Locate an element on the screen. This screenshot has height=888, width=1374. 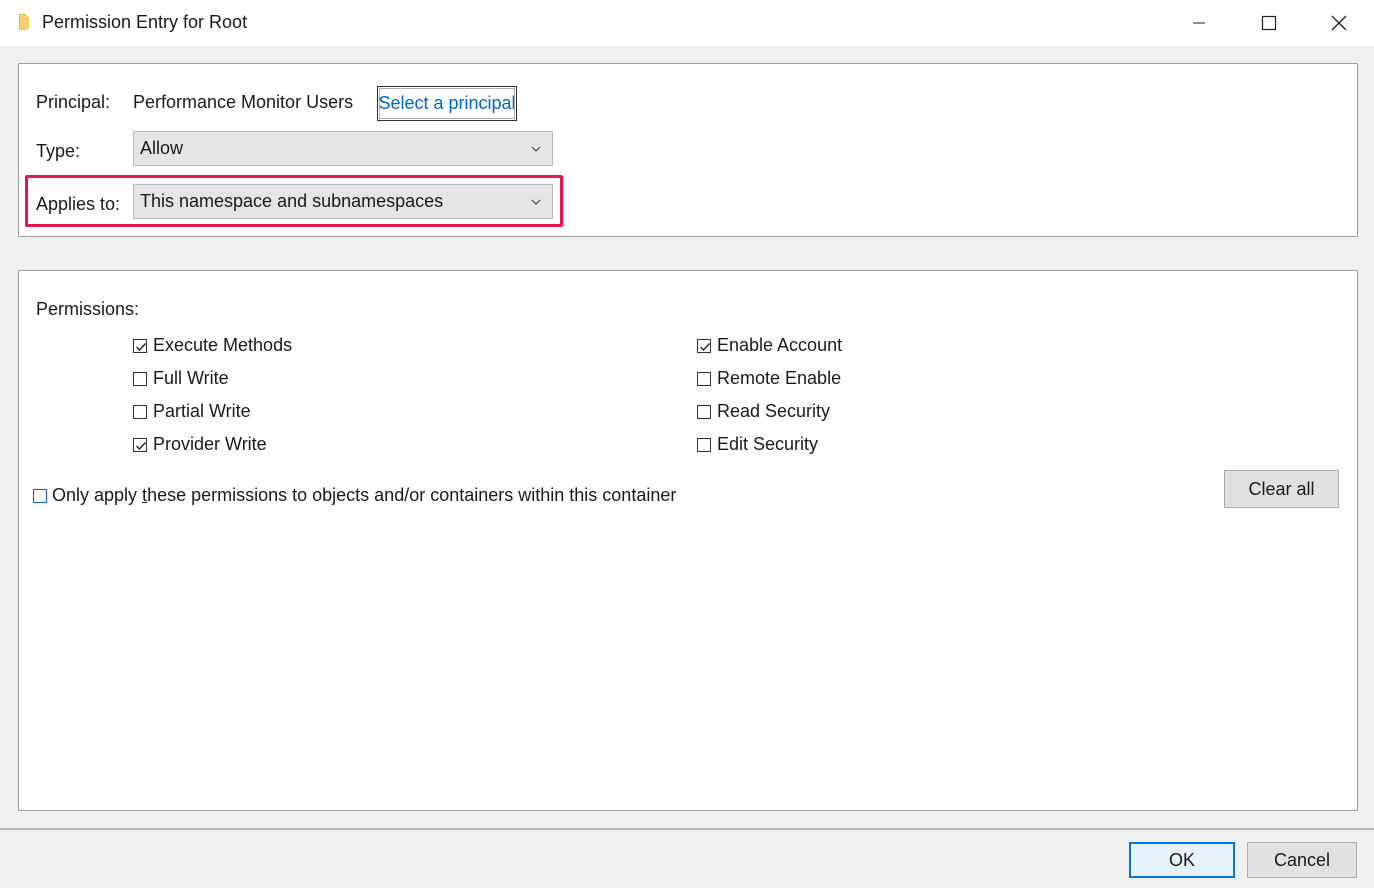
applies-to-dropdown: This namespace and subnamespaces is located at coordinates (343, 201).